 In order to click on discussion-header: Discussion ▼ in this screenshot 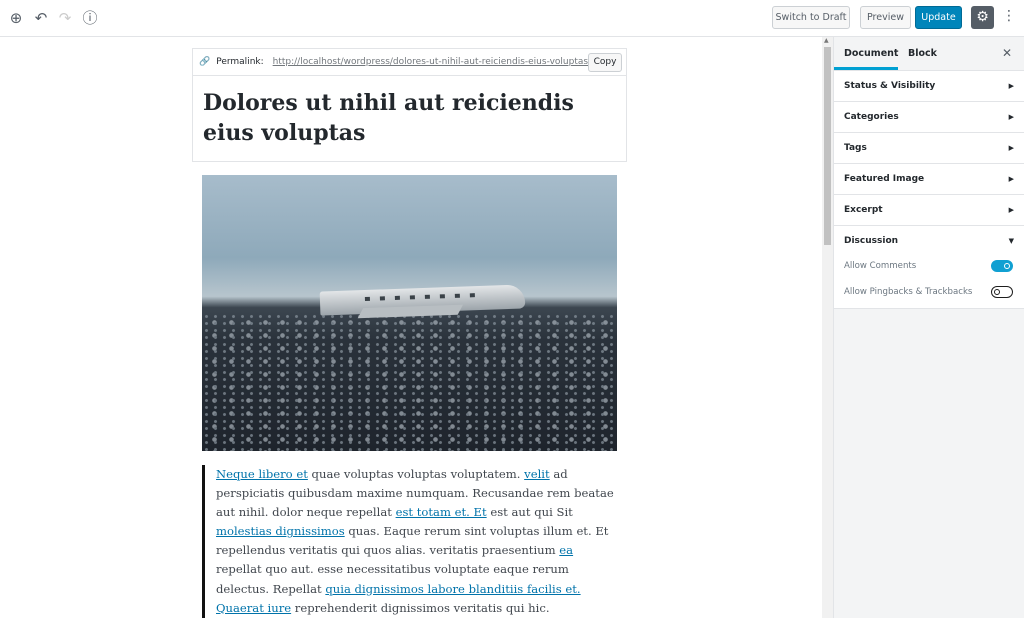, I will do `click(929, 241)`.